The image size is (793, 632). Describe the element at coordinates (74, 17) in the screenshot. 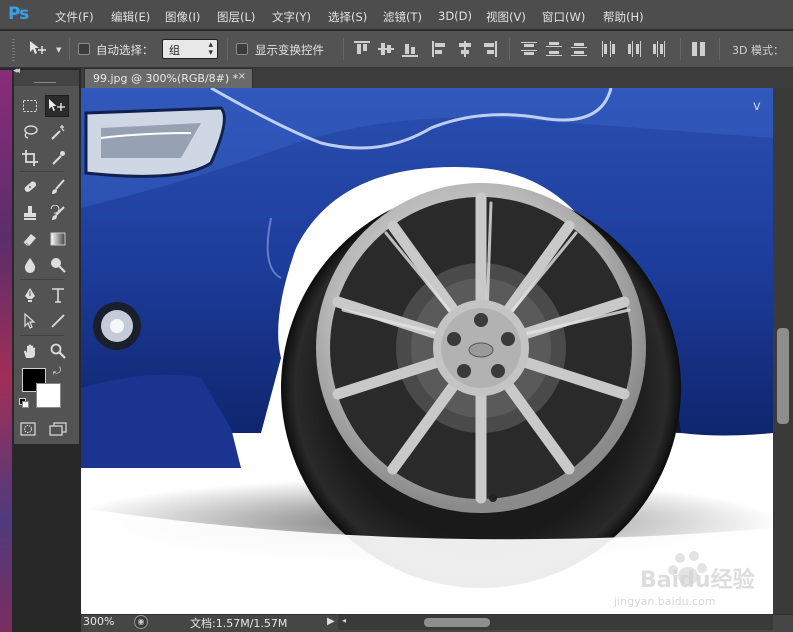

I see `menu-file: 文件(F)` at that location.